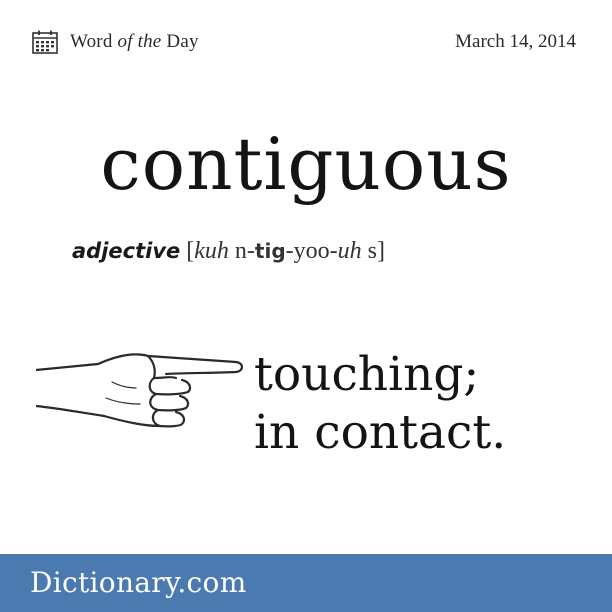 The width and height of the screenshot is (612, 612). I want to click on header: Word of the Day March 14, 2014, so click(306, 35).